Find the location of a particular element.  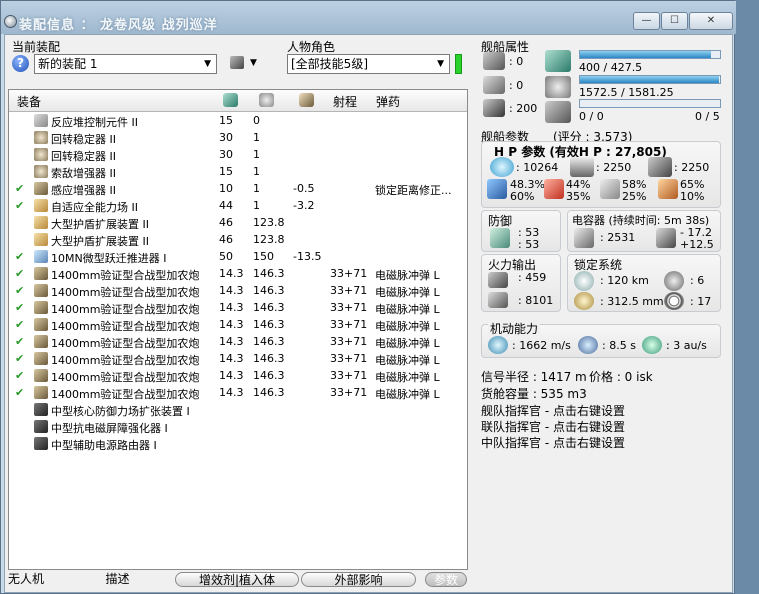

module-cpu: 30 is located at coordinates (226, 154).